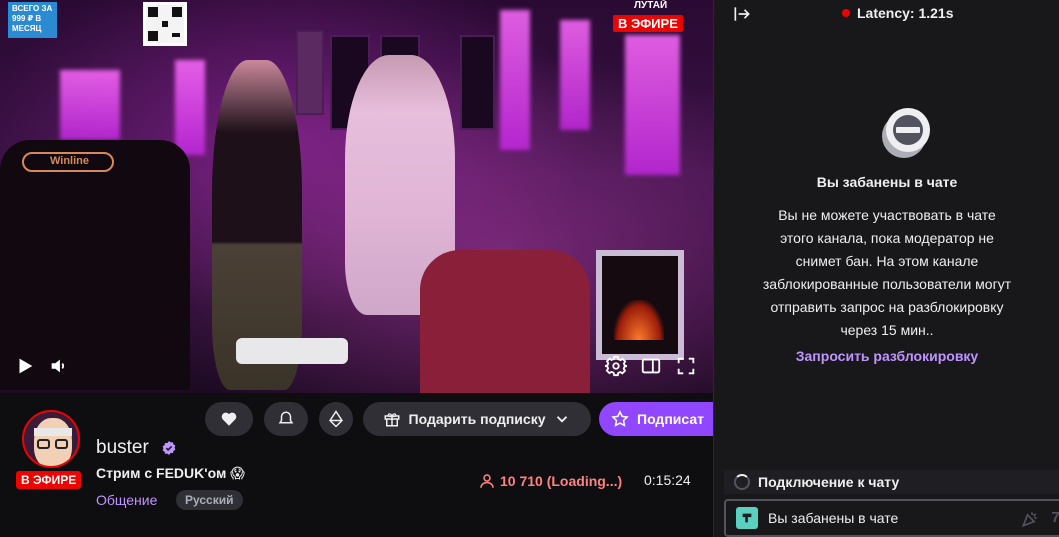 The image size is (1059, 537). Describe the element at coordinates (169, 448) in the screenshot. I see `verified-icon` at that location.